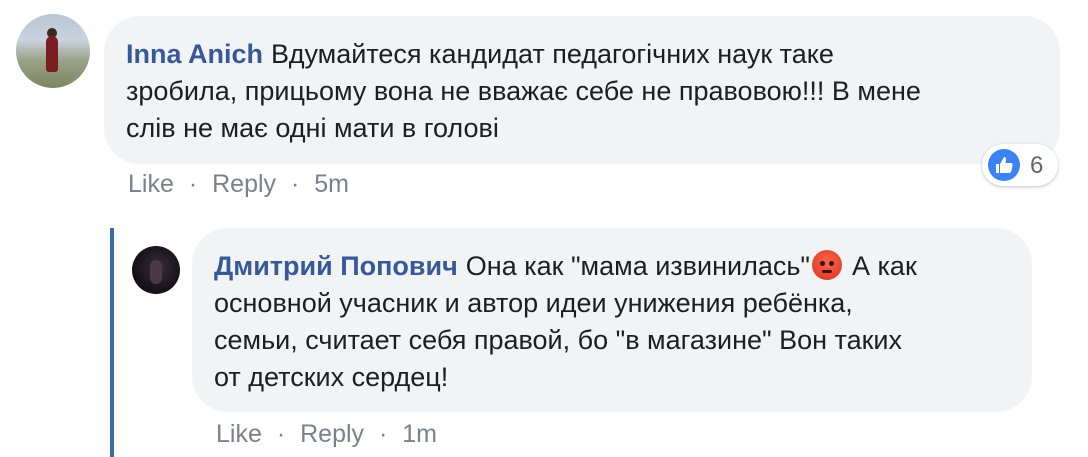 Image resolution: width=1088 pixels, height=457 pixels. I want to click on reply-actions: Like · Reply · 1m, so click(326, 434).